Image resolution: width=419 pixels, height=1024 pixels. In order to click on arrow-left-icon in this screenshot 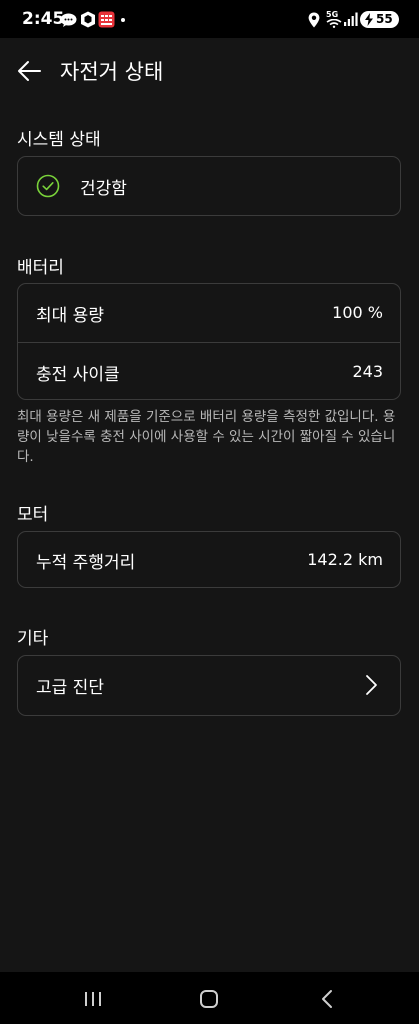, I will do `click(31, 71)`.